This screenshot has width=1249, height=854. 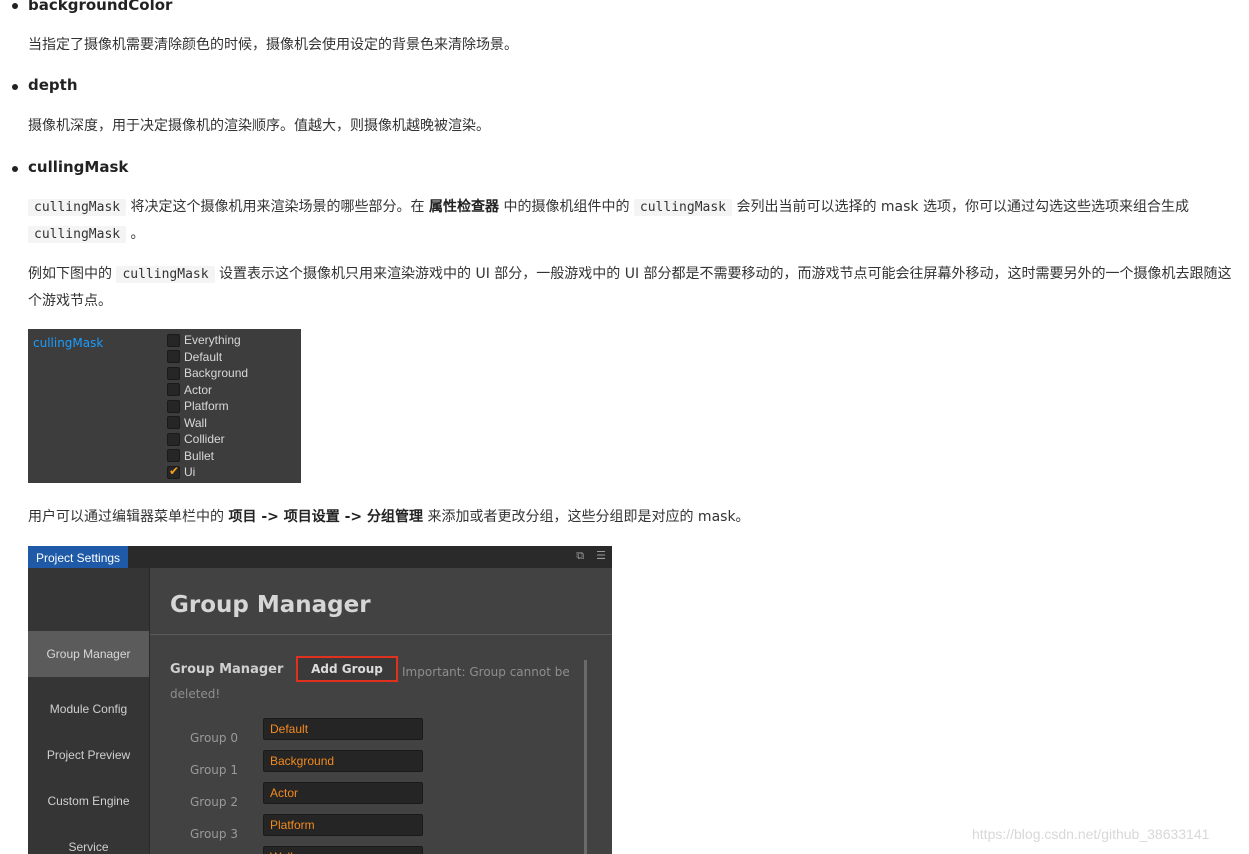 What do you see at coordinates (270, 605) in the screenshot?
I see `page-title: Group Manager` at bounding box center [270, 605].